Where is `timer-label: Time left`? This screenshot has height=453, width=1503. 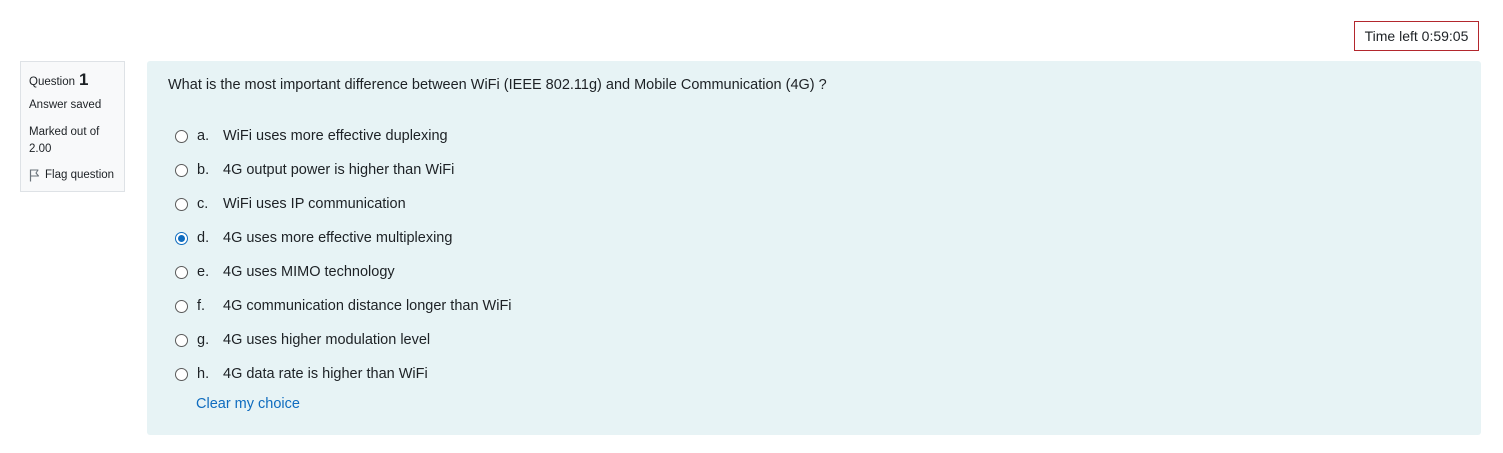
timer-label: Time left is located at coordinates (1391, 36).